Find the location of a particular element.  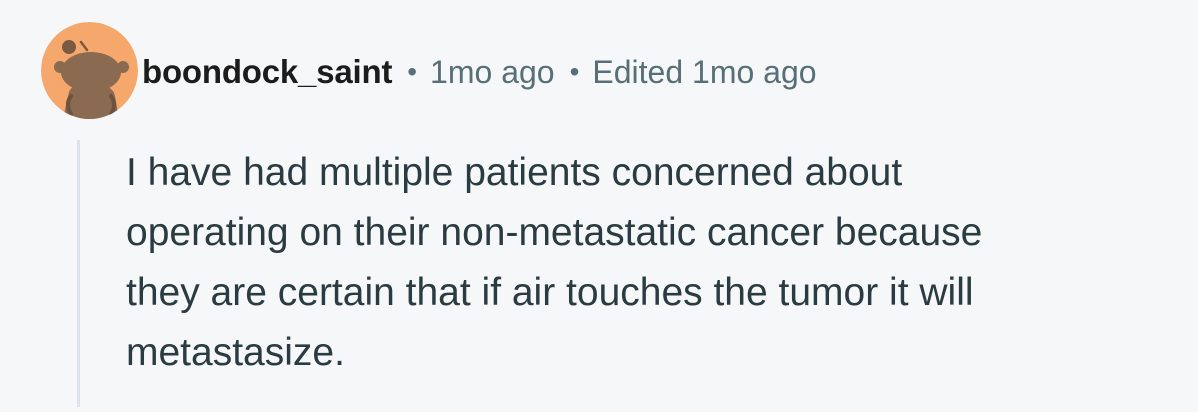

edited-time: Edited 1mo ago is located at coordinates (704, 71).